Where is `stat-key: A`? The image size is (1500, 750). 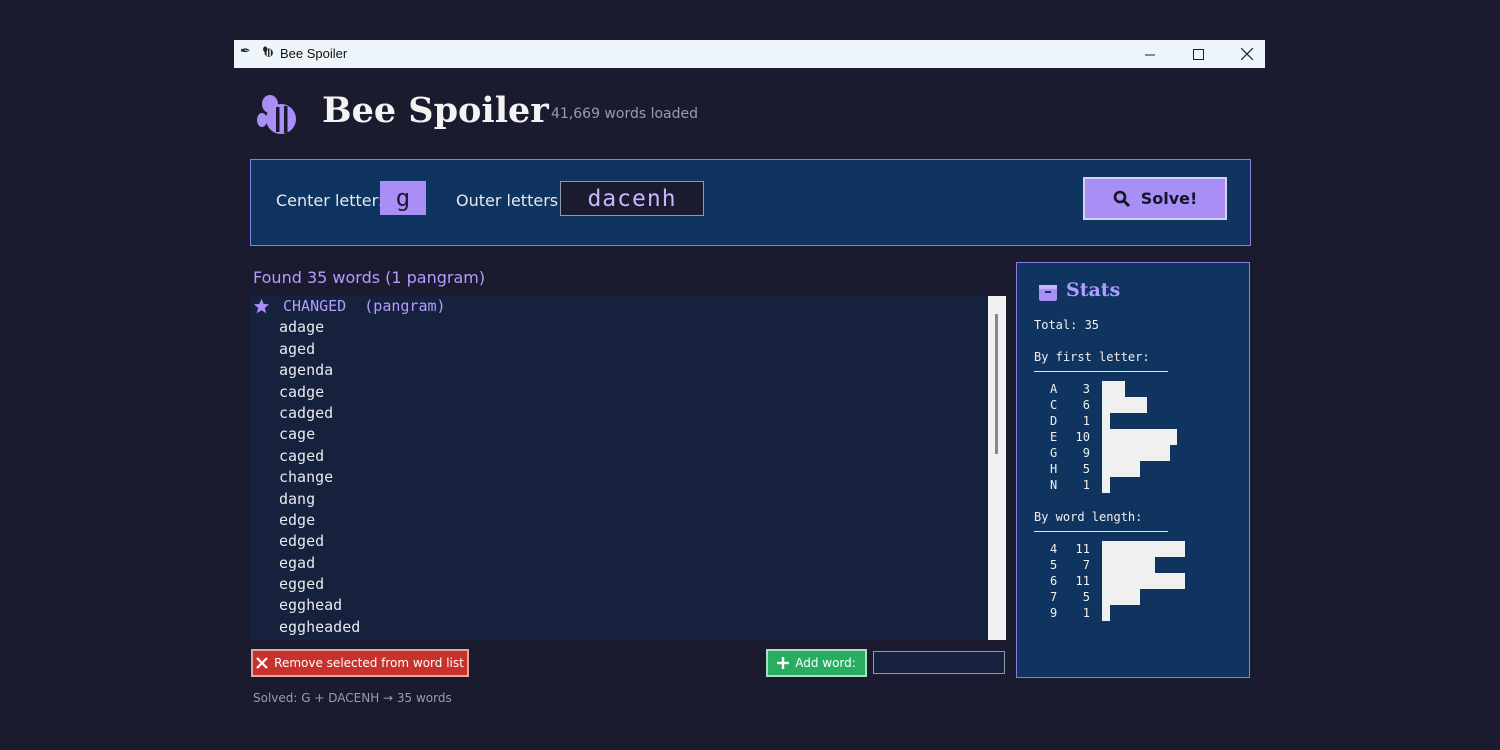
stat-key: A is located at coordinates (1054, 389).